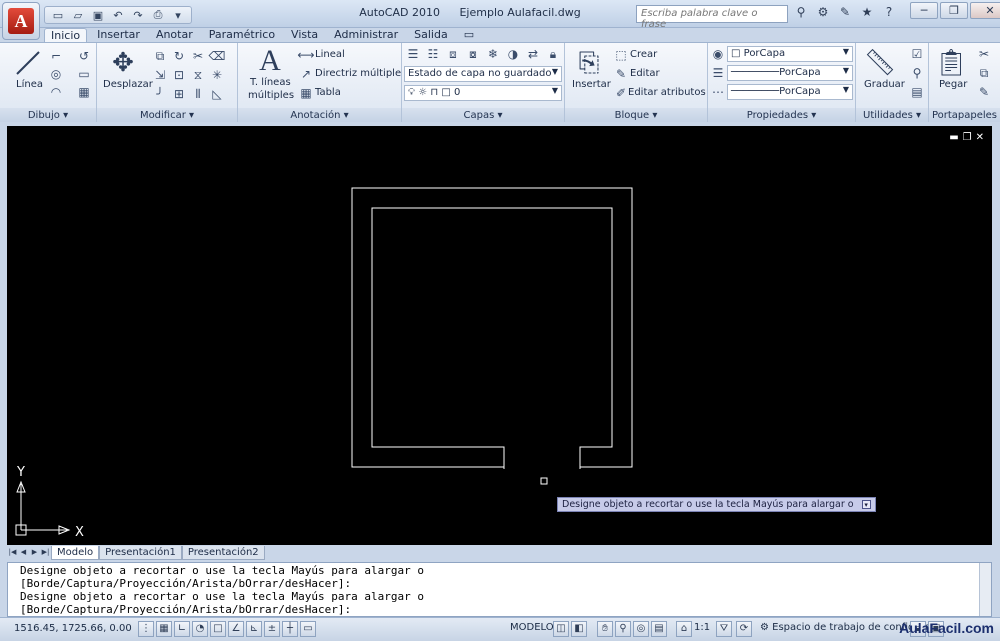  Describe the element at coordinates (358, 73) in the screenshot. I see `multileader-label: Directriz múltiple` at that location.